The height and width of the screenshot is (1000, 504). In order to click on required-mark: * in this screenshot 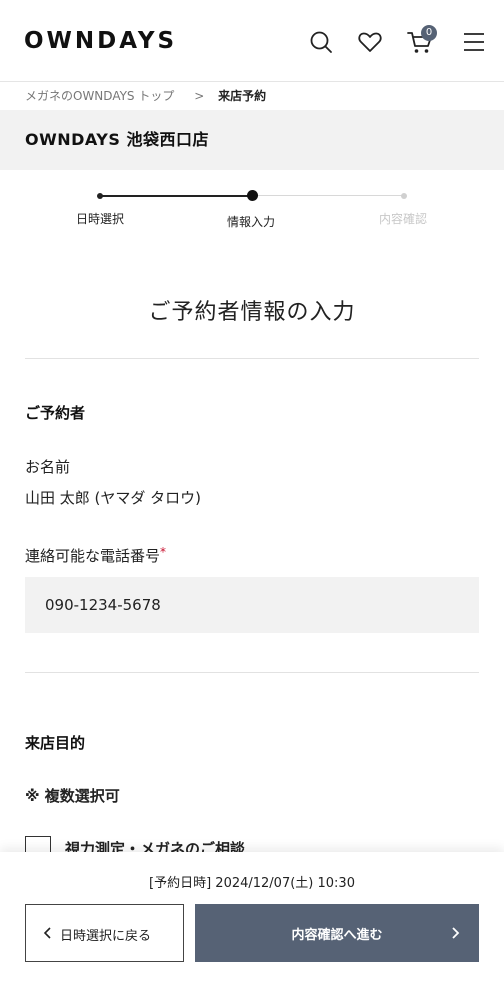, I will do `click(163, 552)`.